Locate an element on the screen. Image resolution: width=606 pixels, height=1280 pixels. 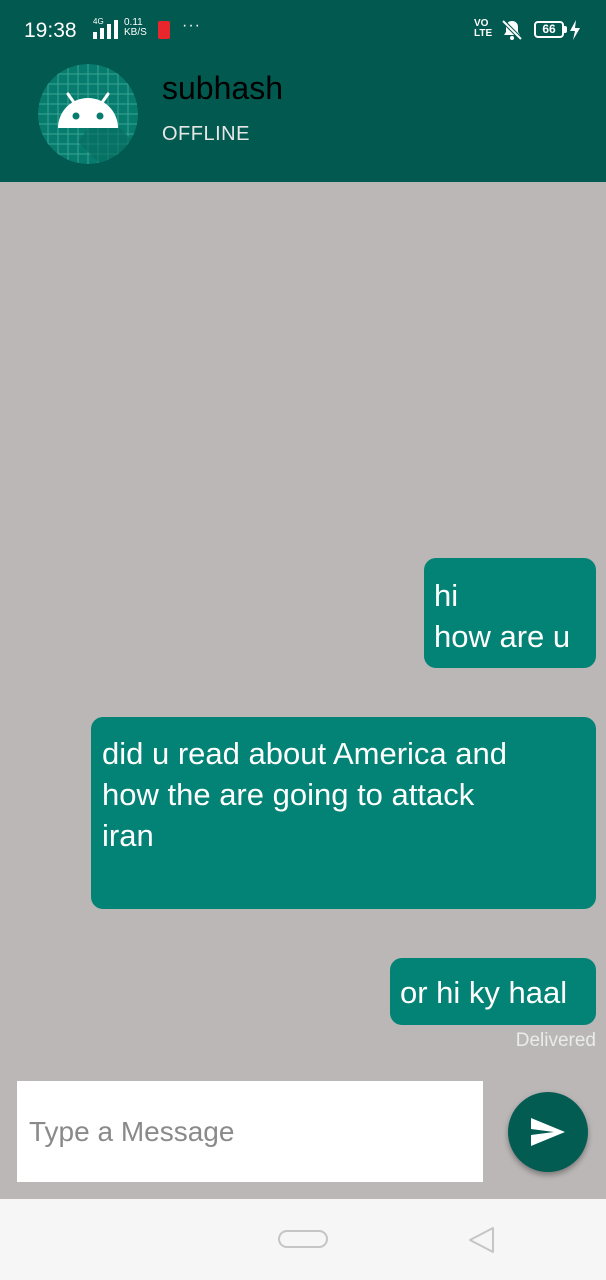
android-icon is located at coordinates (88, 114).